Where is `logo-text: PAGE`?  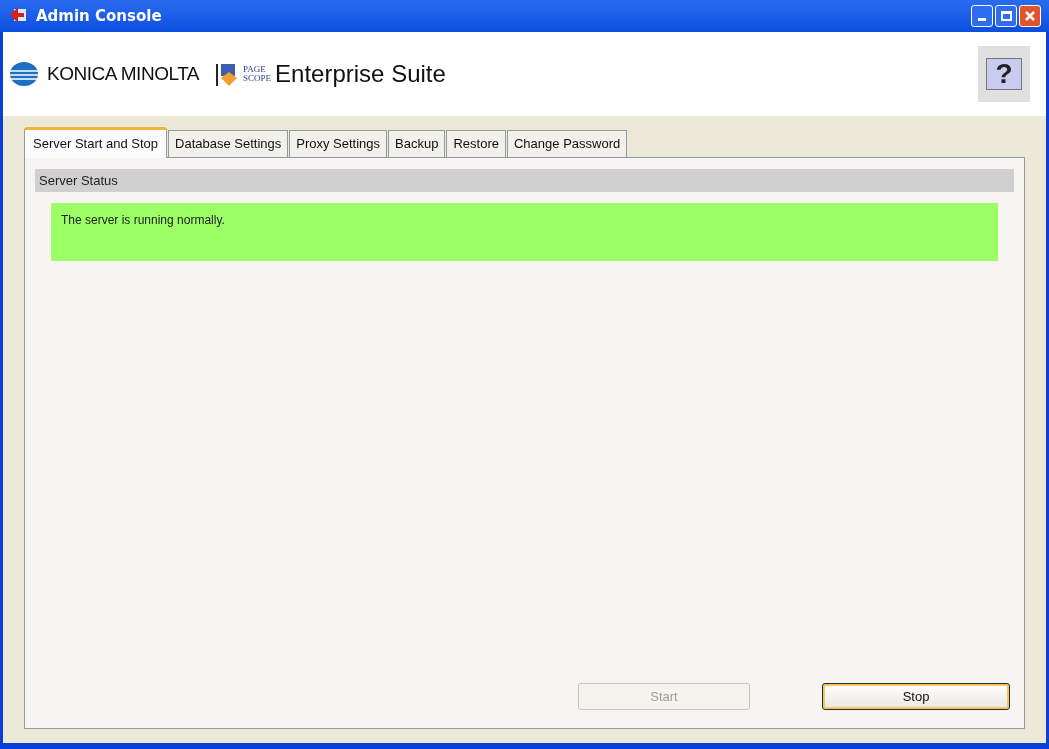
logo-text: PAGE is located at coordinates (255, 69).